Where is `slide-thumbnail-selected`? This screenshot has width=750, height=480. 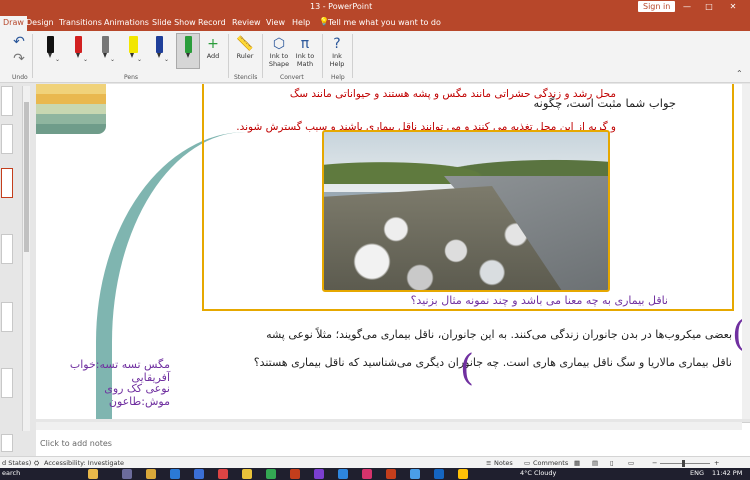
slide-thumbnail-selected is located at coordinates (7, 183).